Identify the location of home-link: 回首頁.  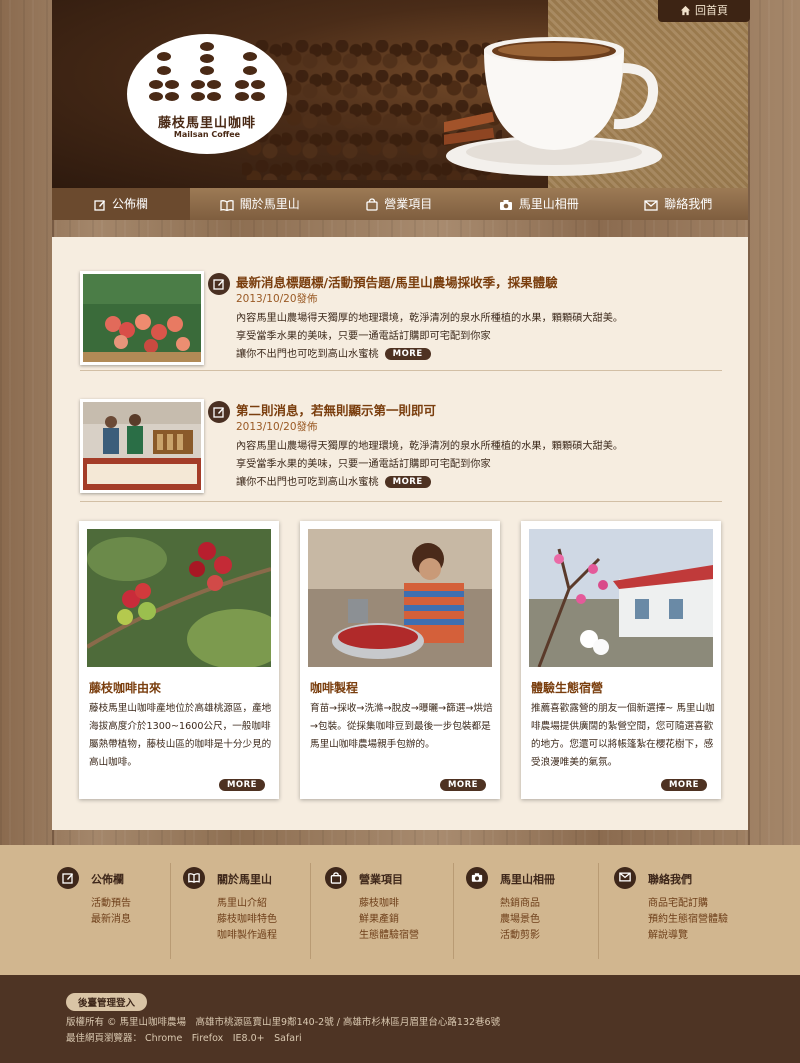
(704, 11).